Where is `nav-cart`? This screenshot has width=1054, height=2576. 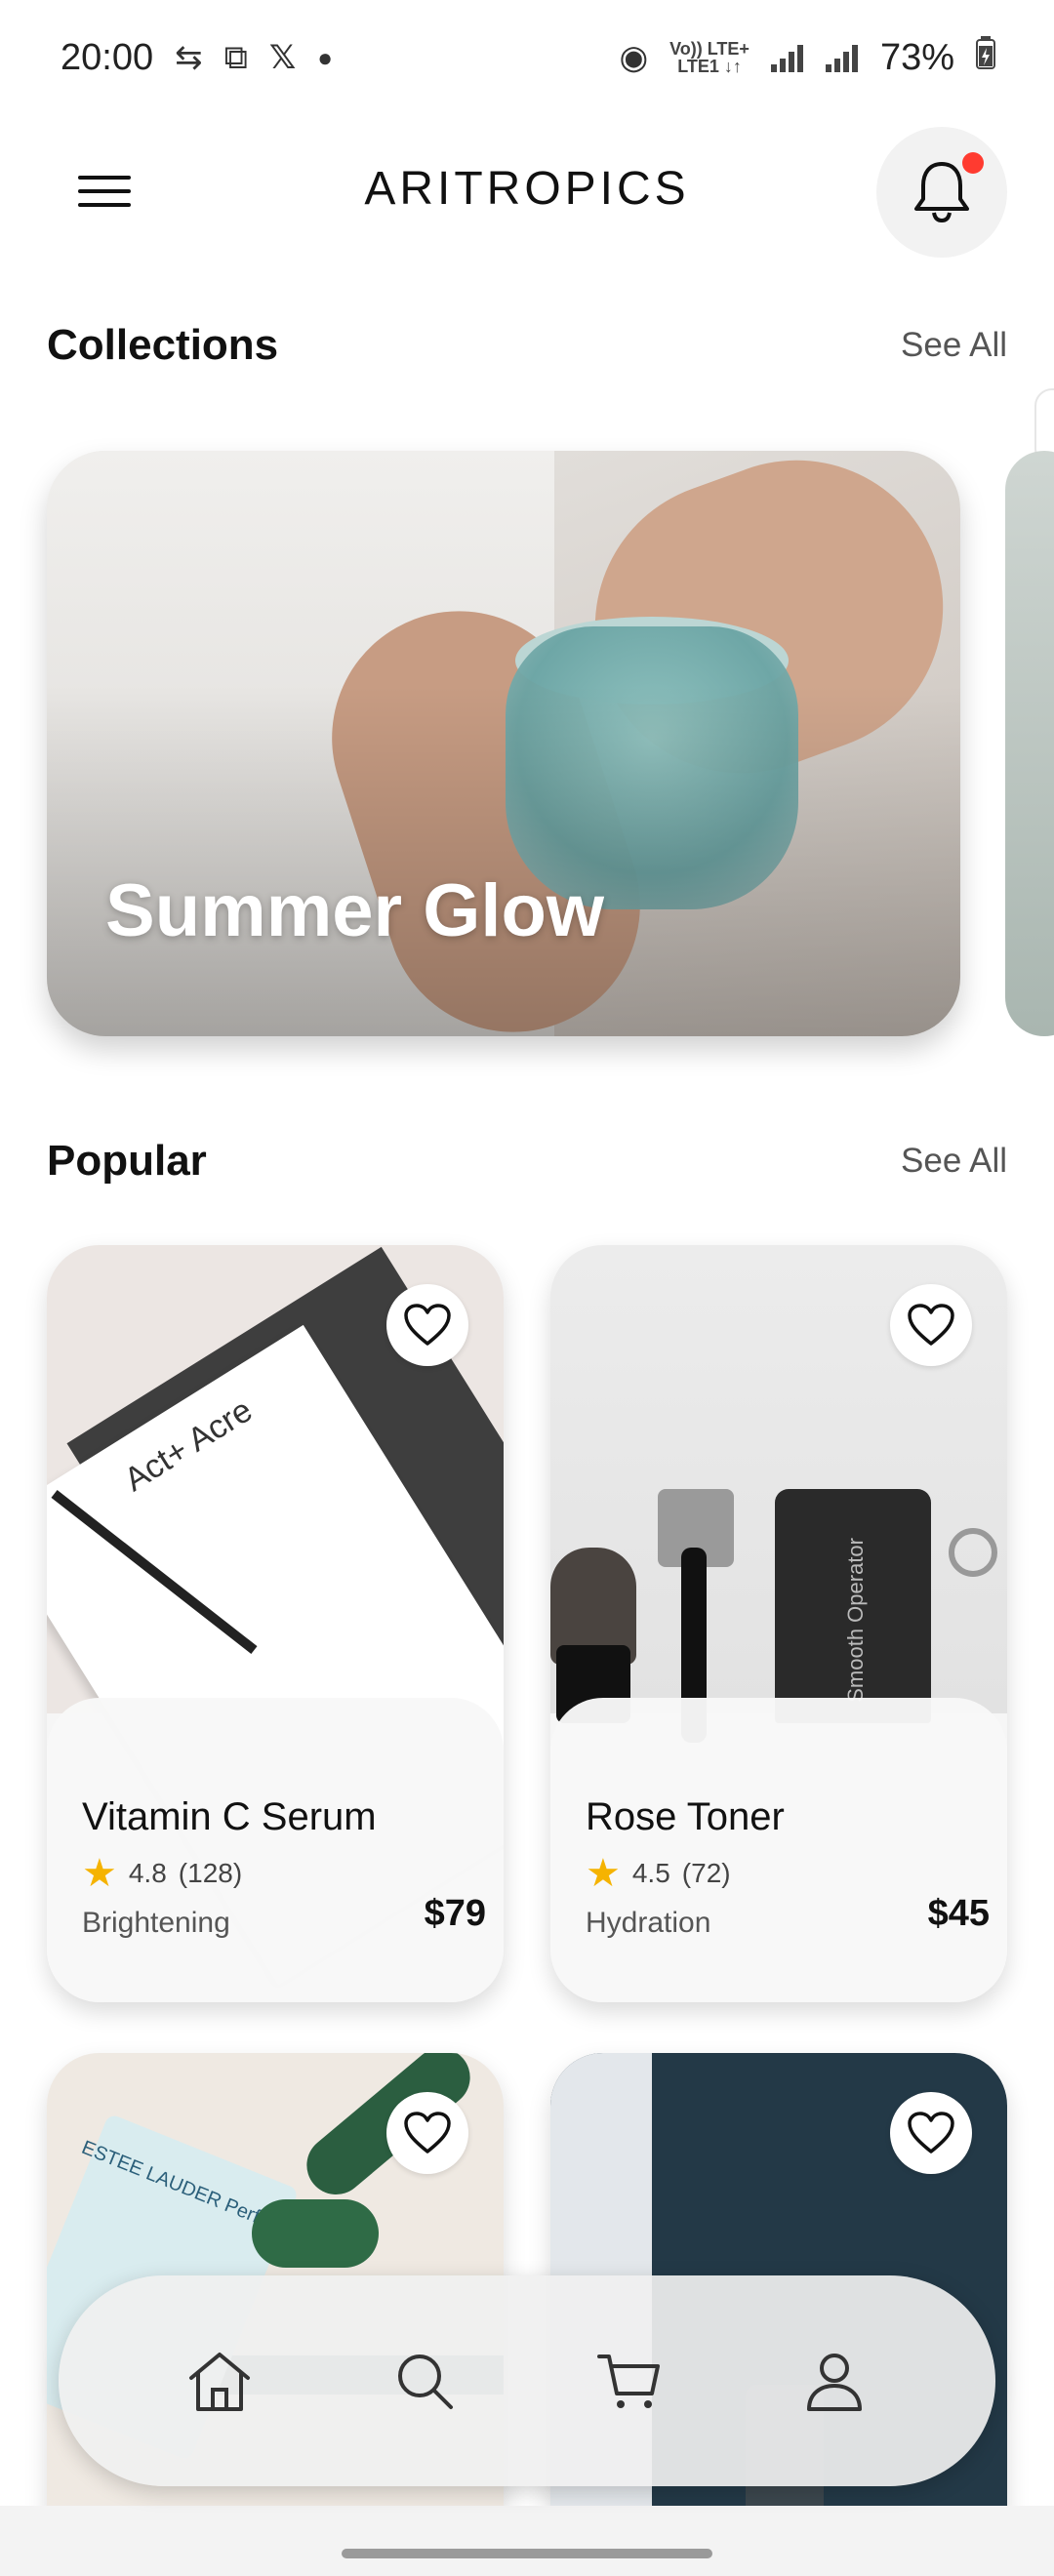 nav-cart is located at coordinates (629, 2381).